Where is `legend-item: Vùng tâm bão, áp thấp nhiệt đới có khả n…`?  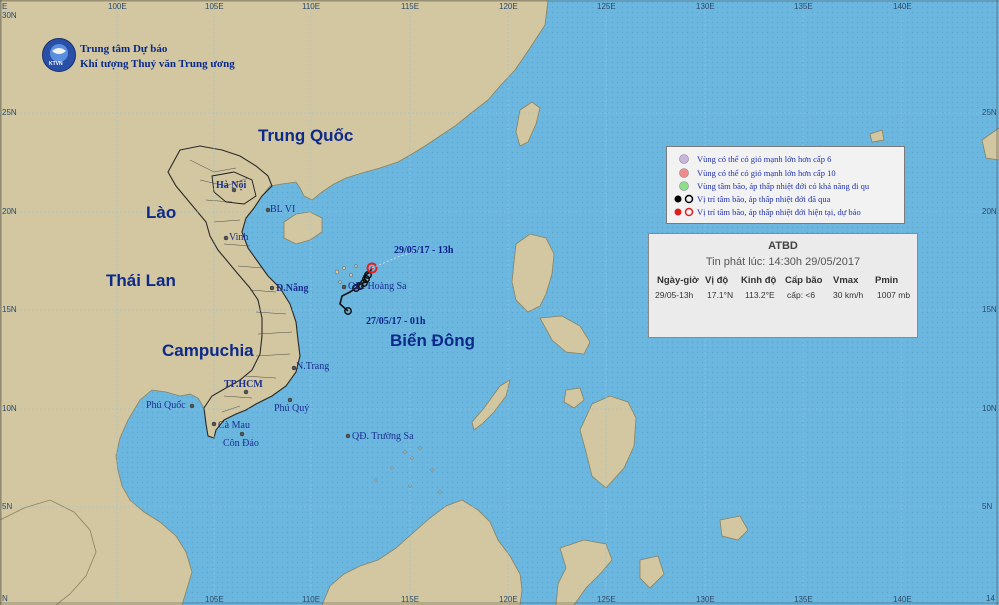
legend-item: Vùng tâm bão, áp thấp nhiệt đới có khả n… is located at coordinates (771, 187).